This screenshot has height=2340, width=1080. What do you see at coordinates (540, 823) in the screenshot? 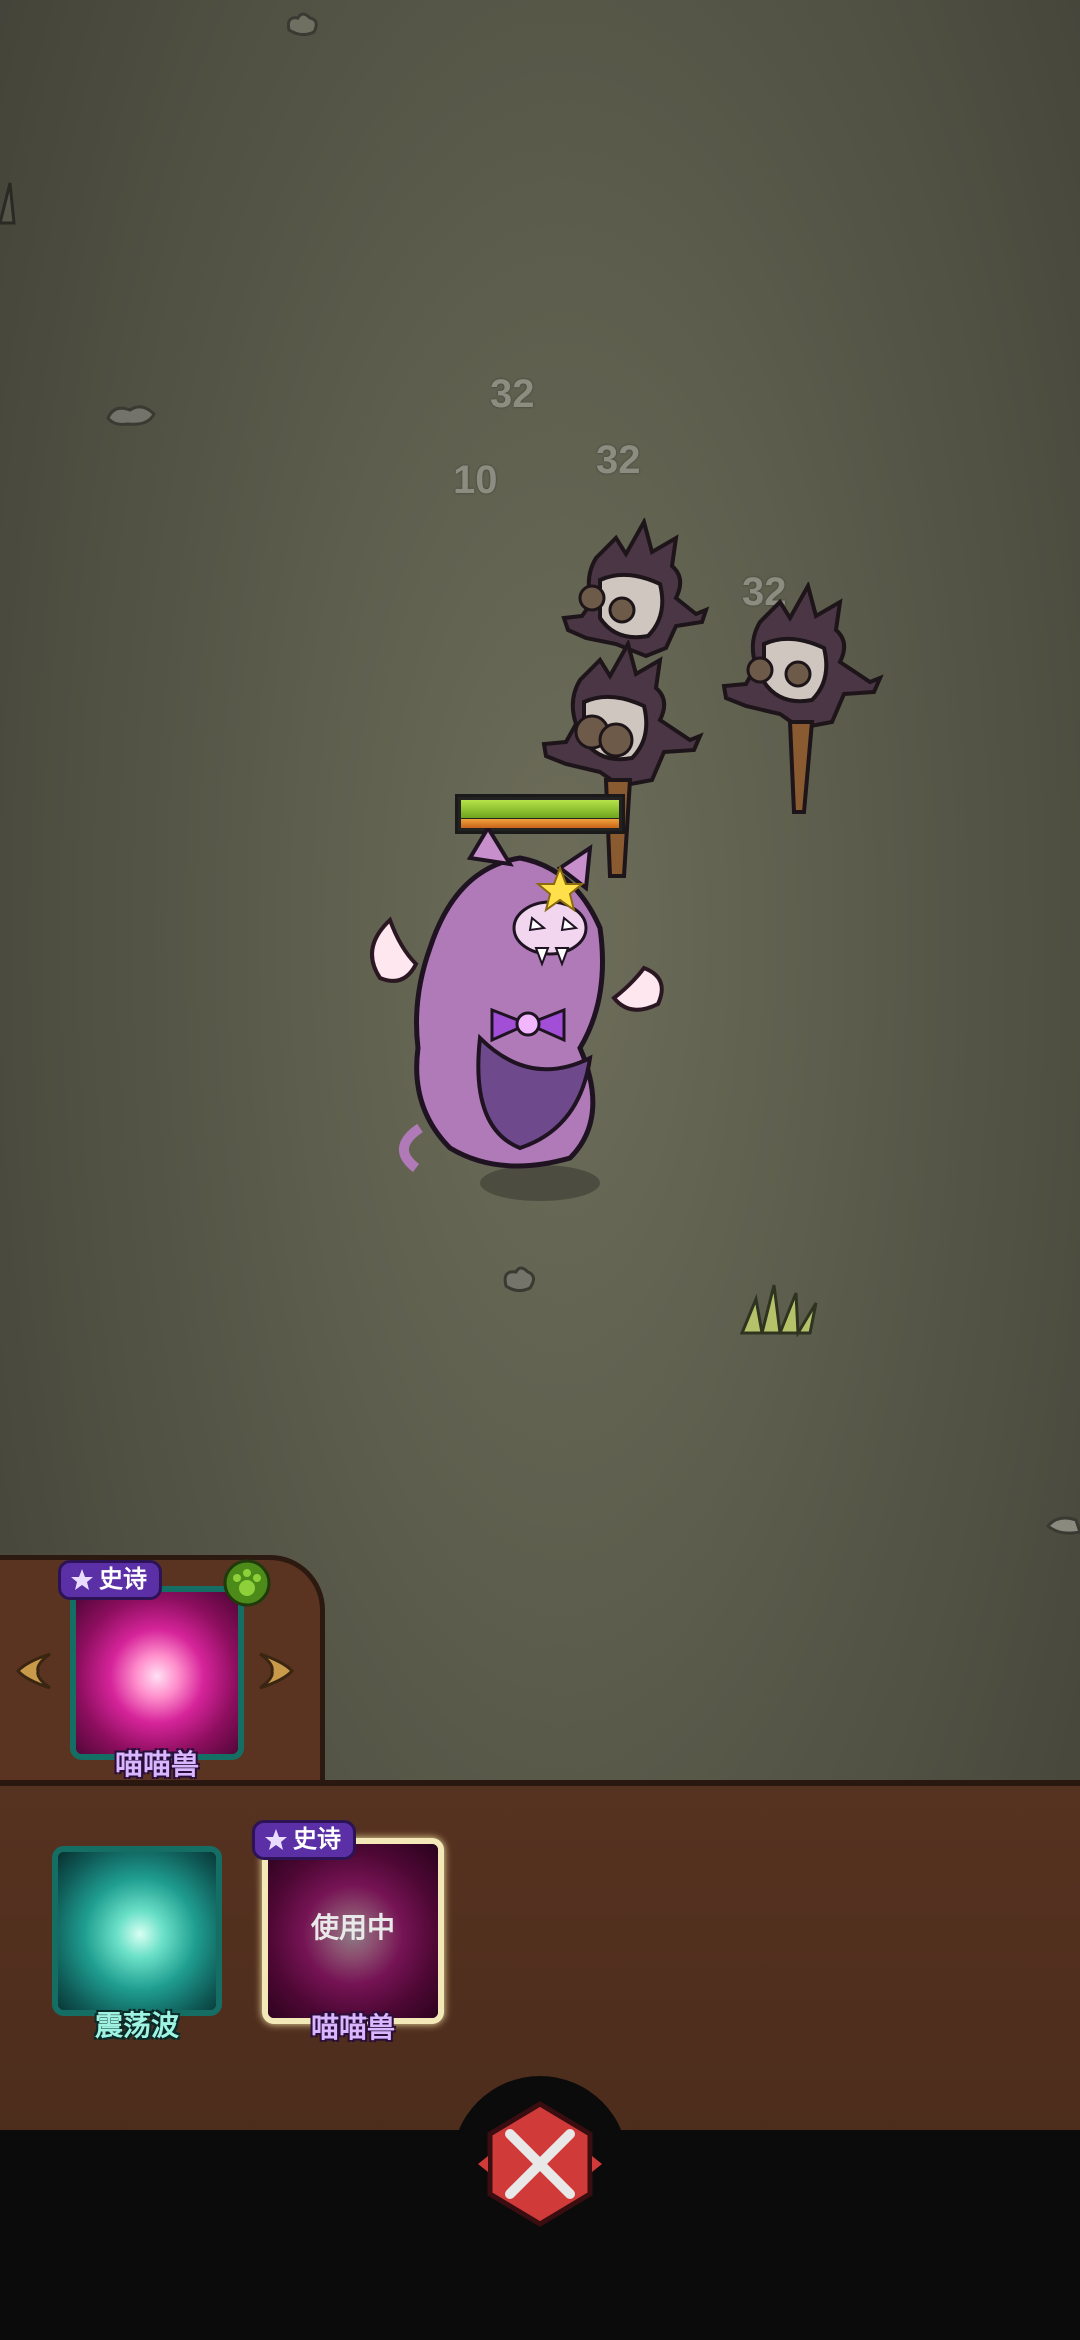
I see `hero-energy-fill` at bounding box center [540, 823].